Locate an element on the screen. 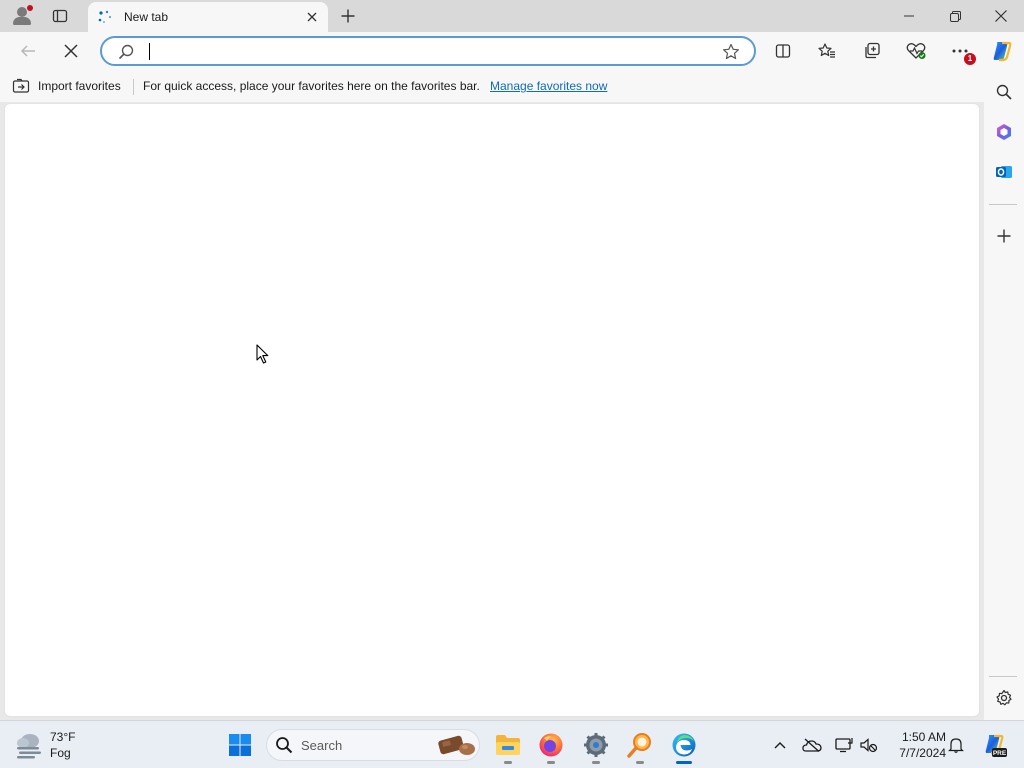  chevron-up-icon is located at coordinates (780, 745).